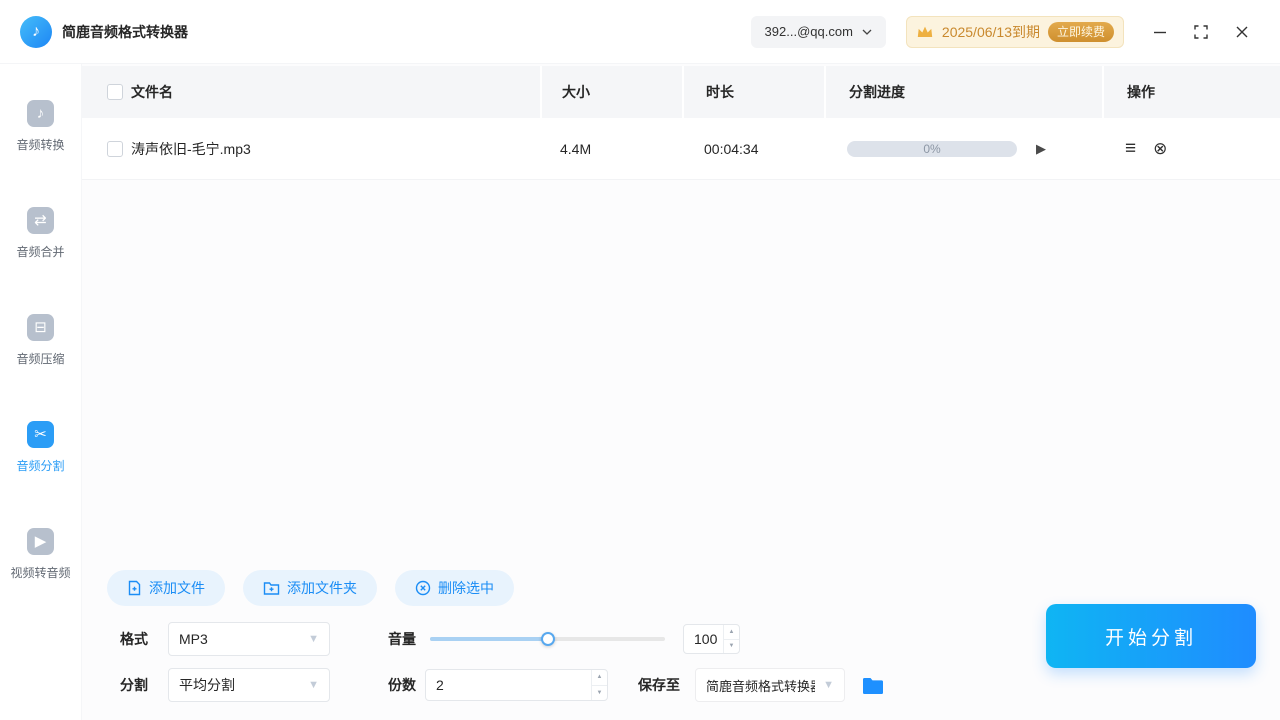 The height and width of the screenshot is (720, 1280). I want to click on window-controls, so click(1201, 32).